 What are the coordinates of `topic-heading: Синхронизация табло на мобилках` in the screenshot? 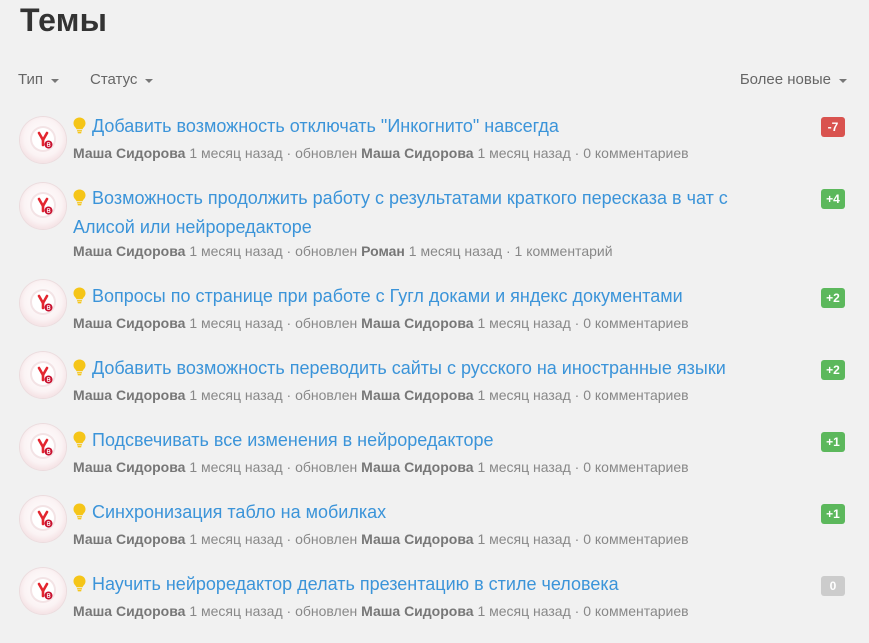 It's located at (429, 513).